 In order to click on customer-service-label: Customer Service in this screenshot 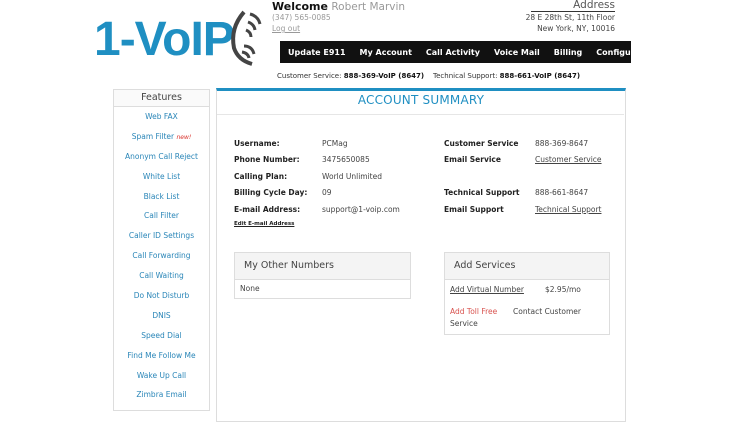, I will do `click(481, 143)`.